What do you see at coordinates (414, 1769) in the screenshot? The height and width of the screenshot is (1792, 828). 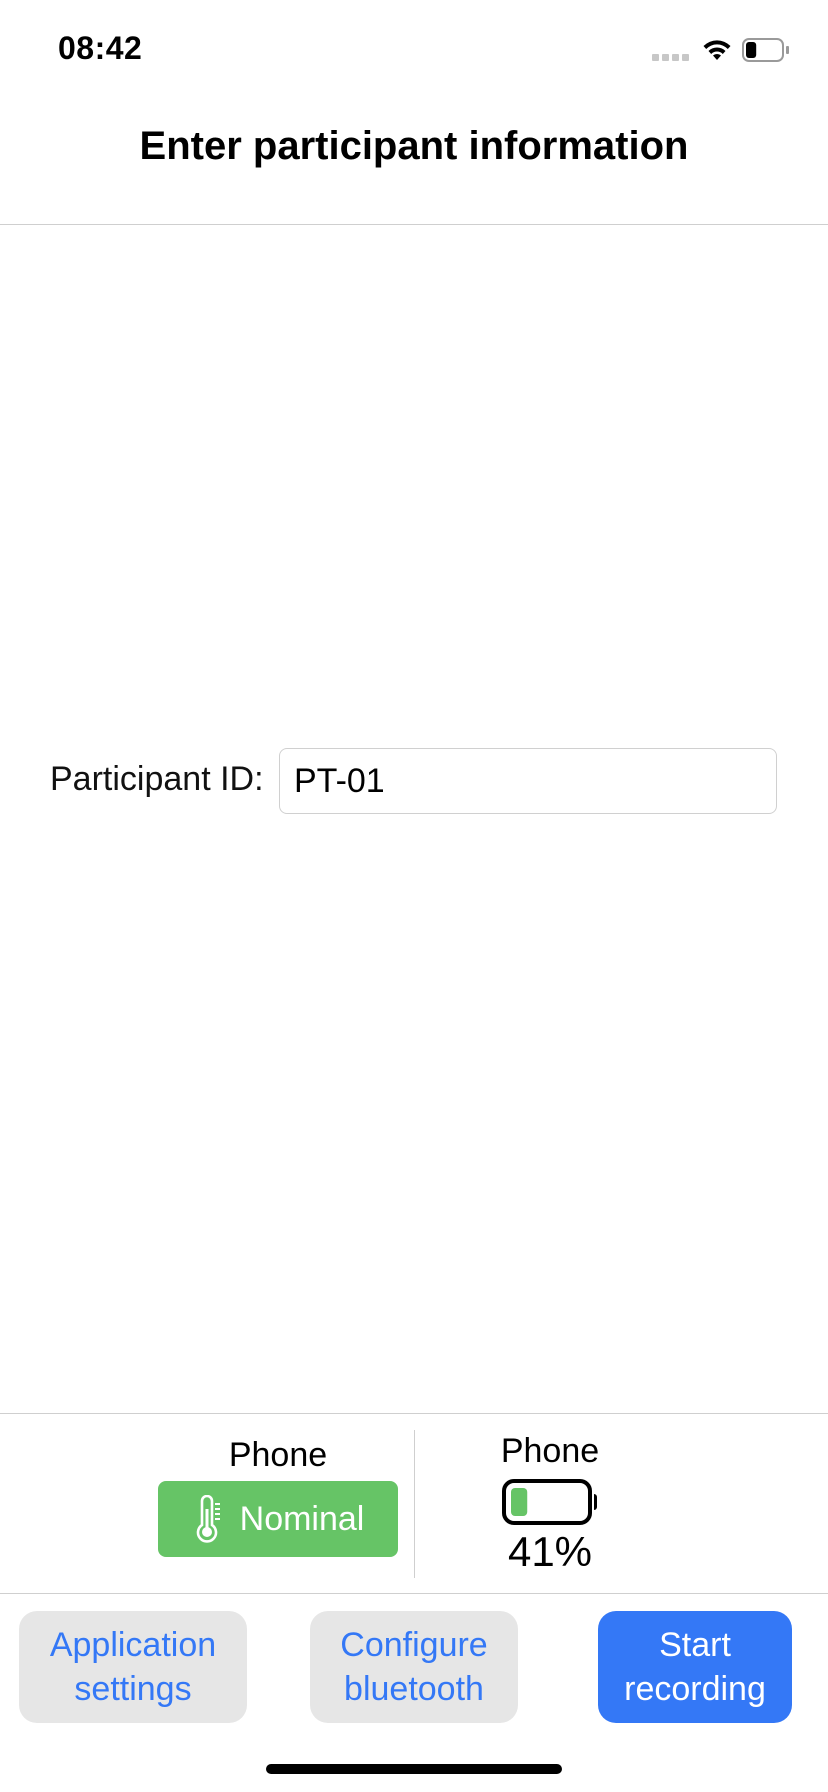 I see `home-indicator` at bounding box center [414, 1769].